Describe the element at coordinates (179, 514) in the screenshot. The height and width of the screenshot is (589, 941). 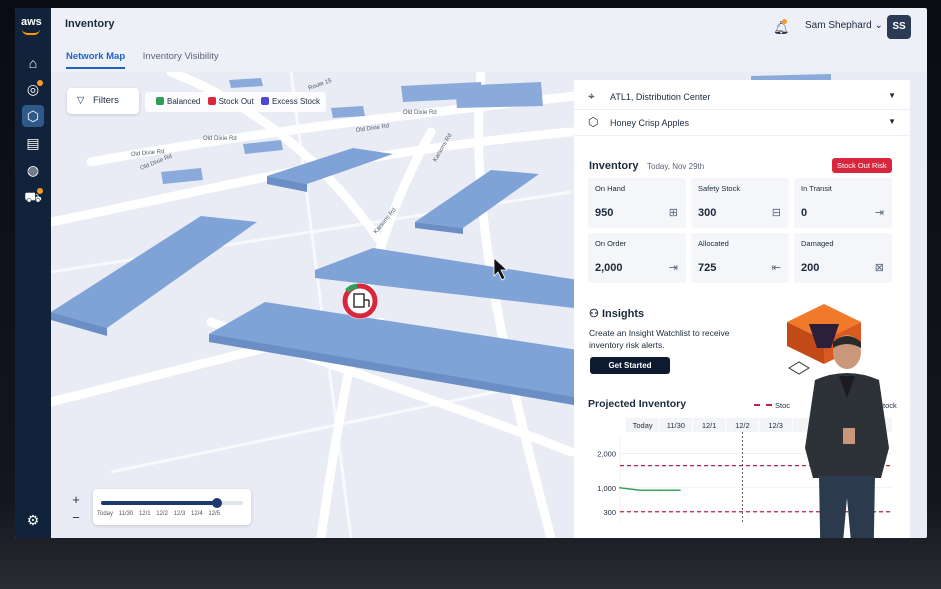
I see `timeline-date: 12/3` at that location.